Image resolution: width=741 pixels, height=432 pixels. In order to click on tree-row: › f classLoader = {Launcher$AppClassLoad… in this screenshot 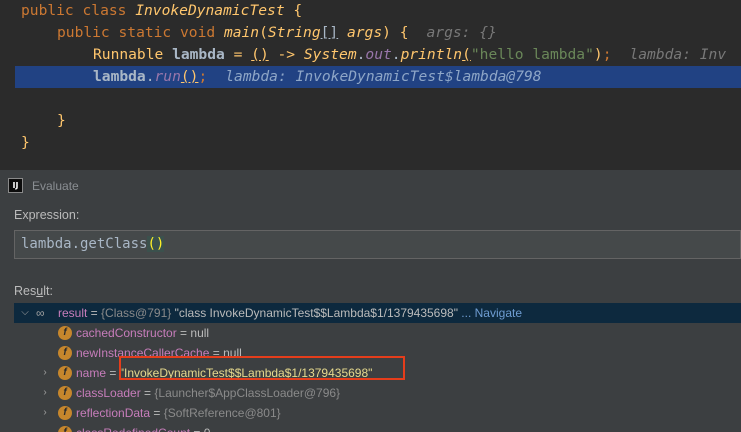, I will do `click(377, 393)`.